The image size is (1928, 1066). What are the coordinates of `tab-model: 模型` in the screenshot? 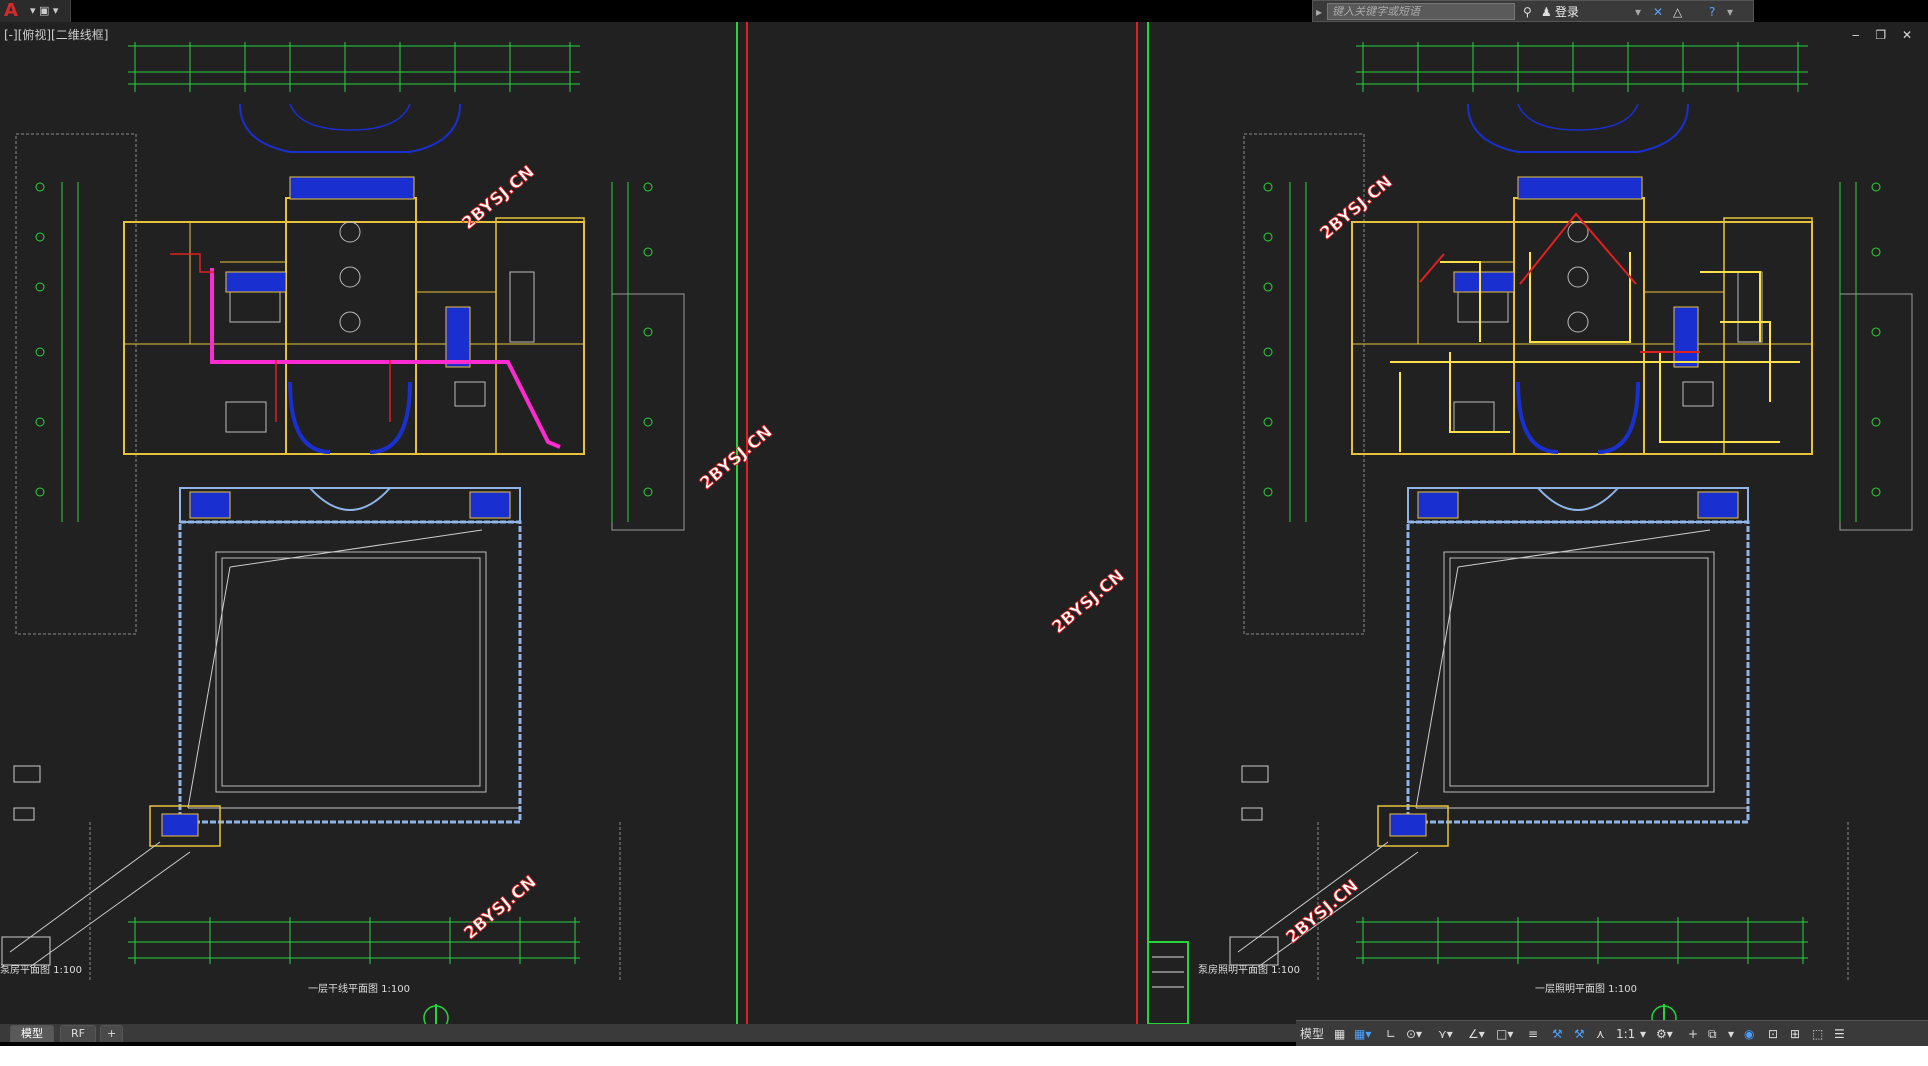 It's located at (32, 1033).